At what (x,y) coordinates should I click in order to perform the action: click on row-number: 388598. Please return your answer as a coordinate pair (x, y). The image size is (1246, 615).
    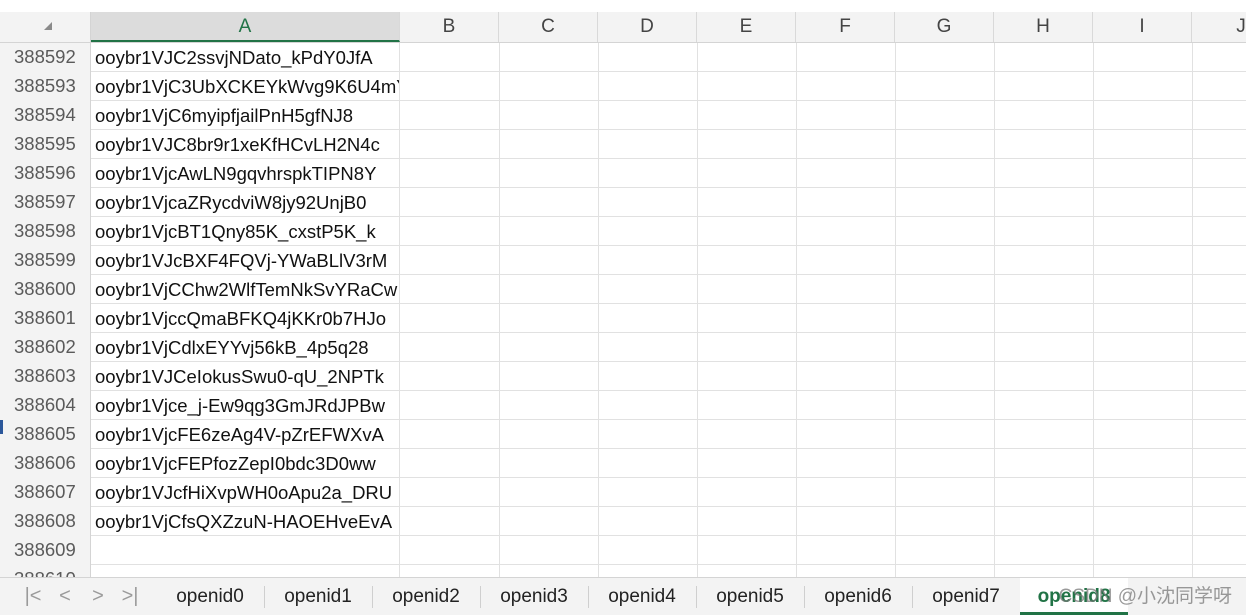
    Looking at the image, I should click on (45, 231).